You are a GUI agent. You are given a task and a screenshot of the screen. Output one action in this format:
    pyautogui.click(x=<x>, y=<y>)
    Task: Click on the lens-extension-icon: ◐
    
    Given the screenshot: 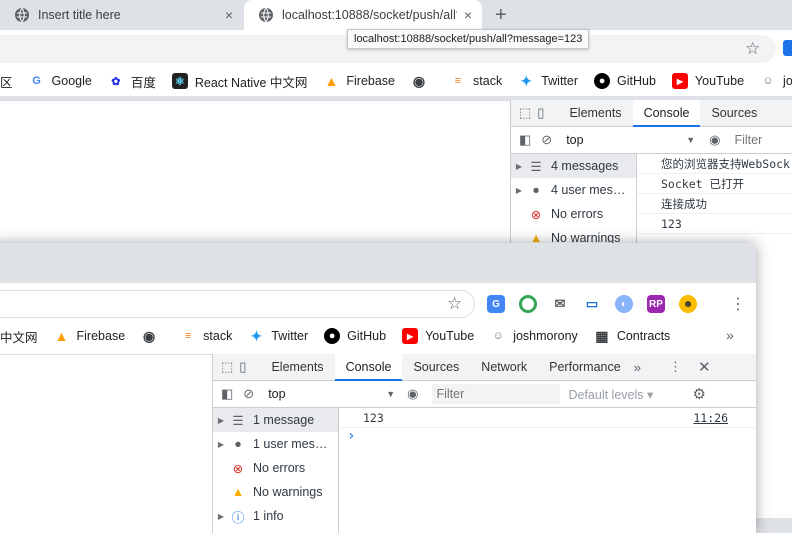 What is the action you would take?
    pyautogui.click(x=624, y=304)
    